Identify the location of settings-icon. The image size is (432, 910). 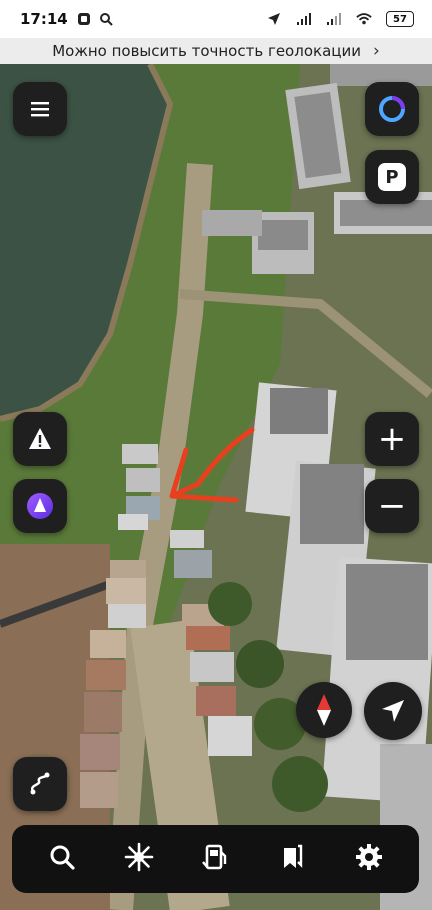
(369, 859).